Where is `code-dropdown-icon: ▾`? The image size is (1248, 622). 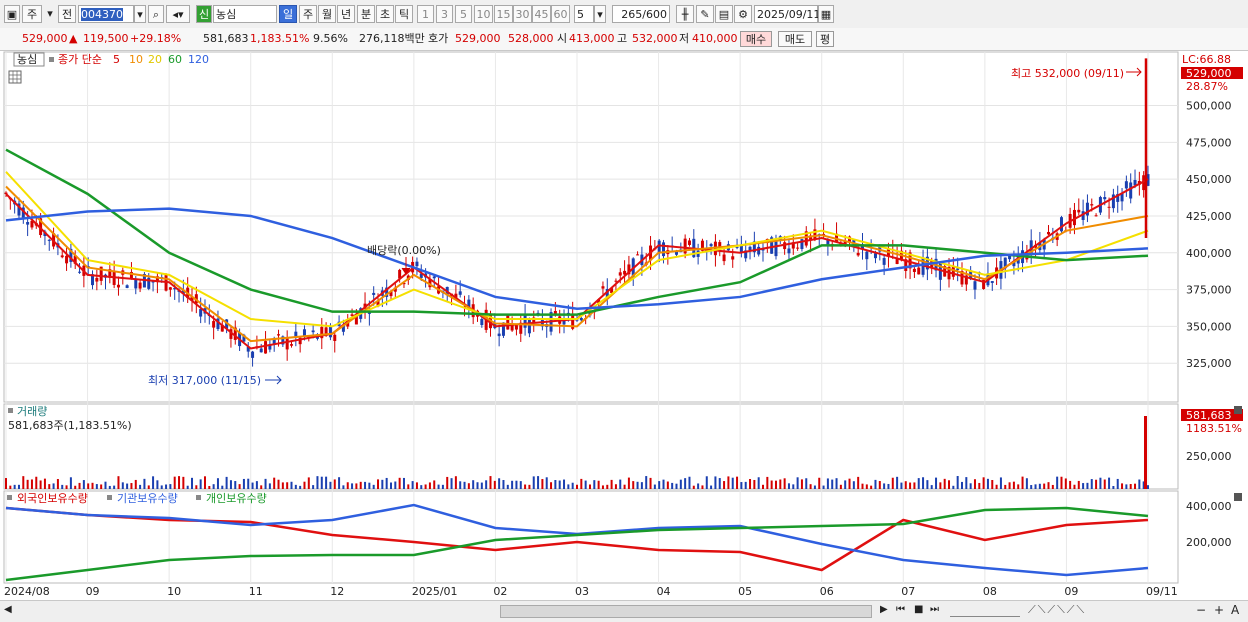
code-dropdown-icon: ▾ is located at coordinates (140, 14).